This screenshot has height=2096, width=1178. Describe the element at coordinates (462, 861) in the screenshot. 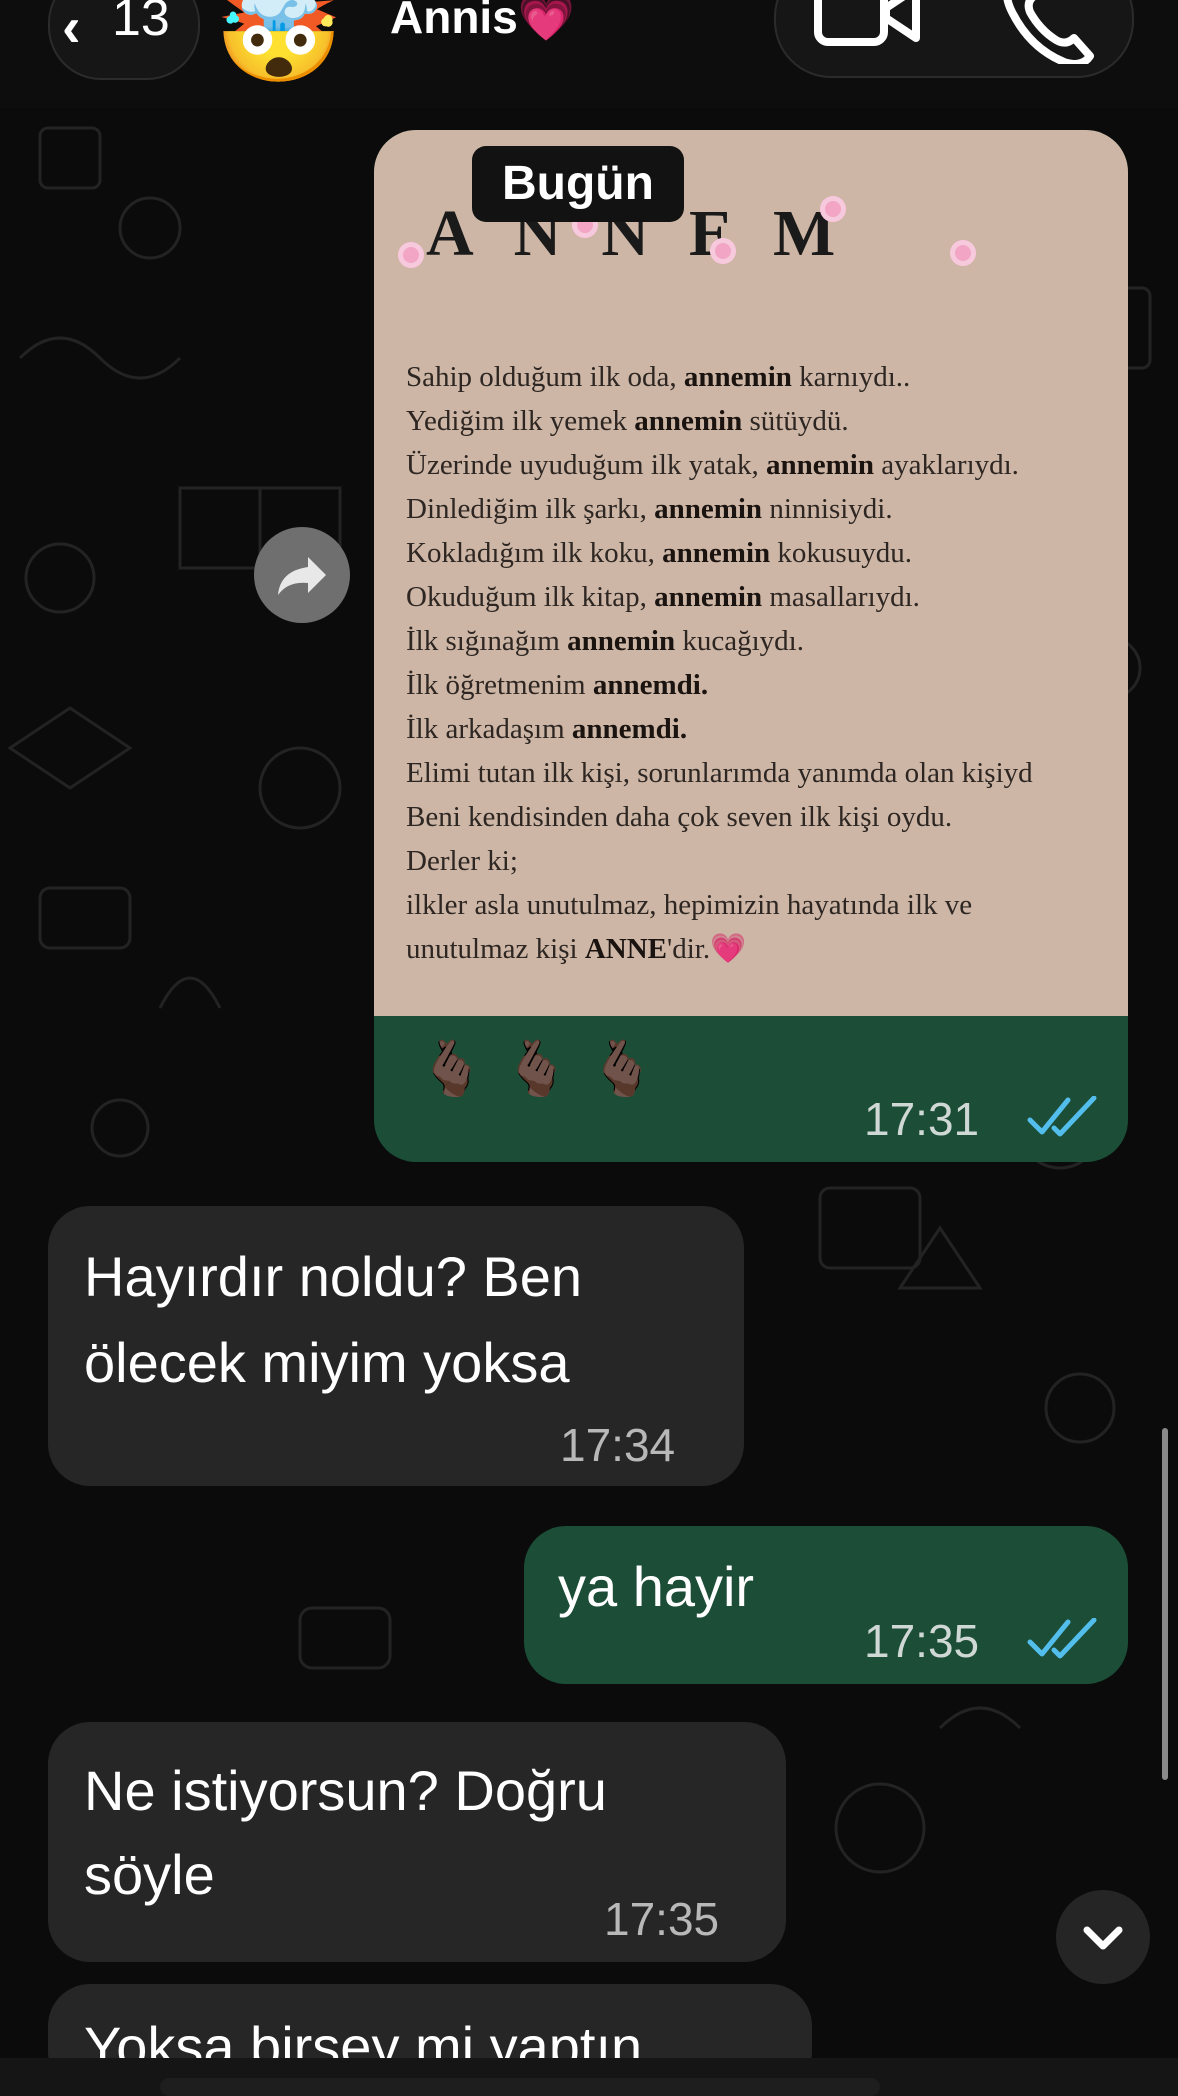

I see `poem-line: Derler ki;` at that location.